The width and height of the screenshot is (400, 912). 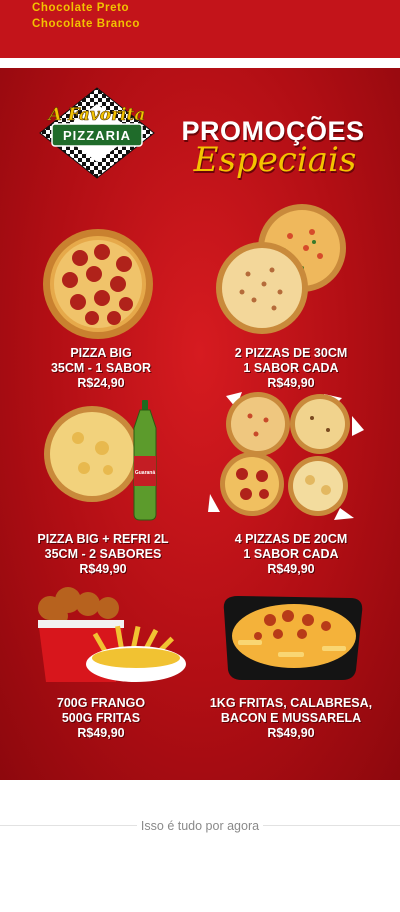 What do you see at coordinates (200, 846) in the screenshot?
I see `feed-end-area: Isso é tudo por agora` at bounding box center [200, 846].